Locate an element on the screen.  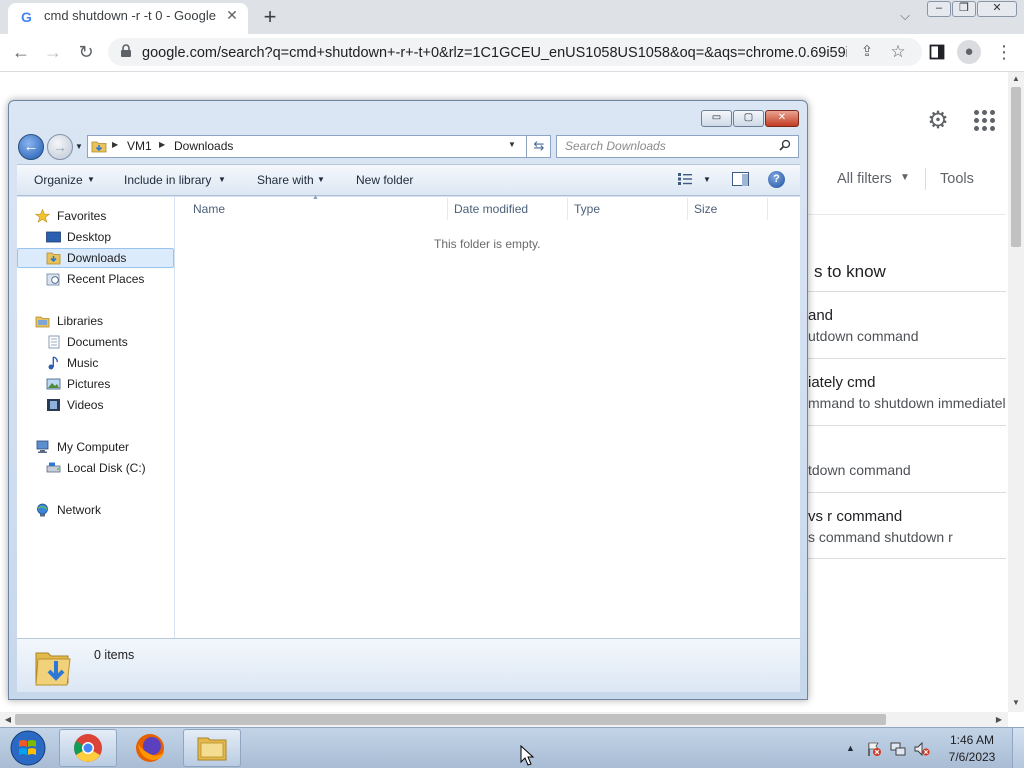
section-heading: s to know is located at coordinates (850, 271).